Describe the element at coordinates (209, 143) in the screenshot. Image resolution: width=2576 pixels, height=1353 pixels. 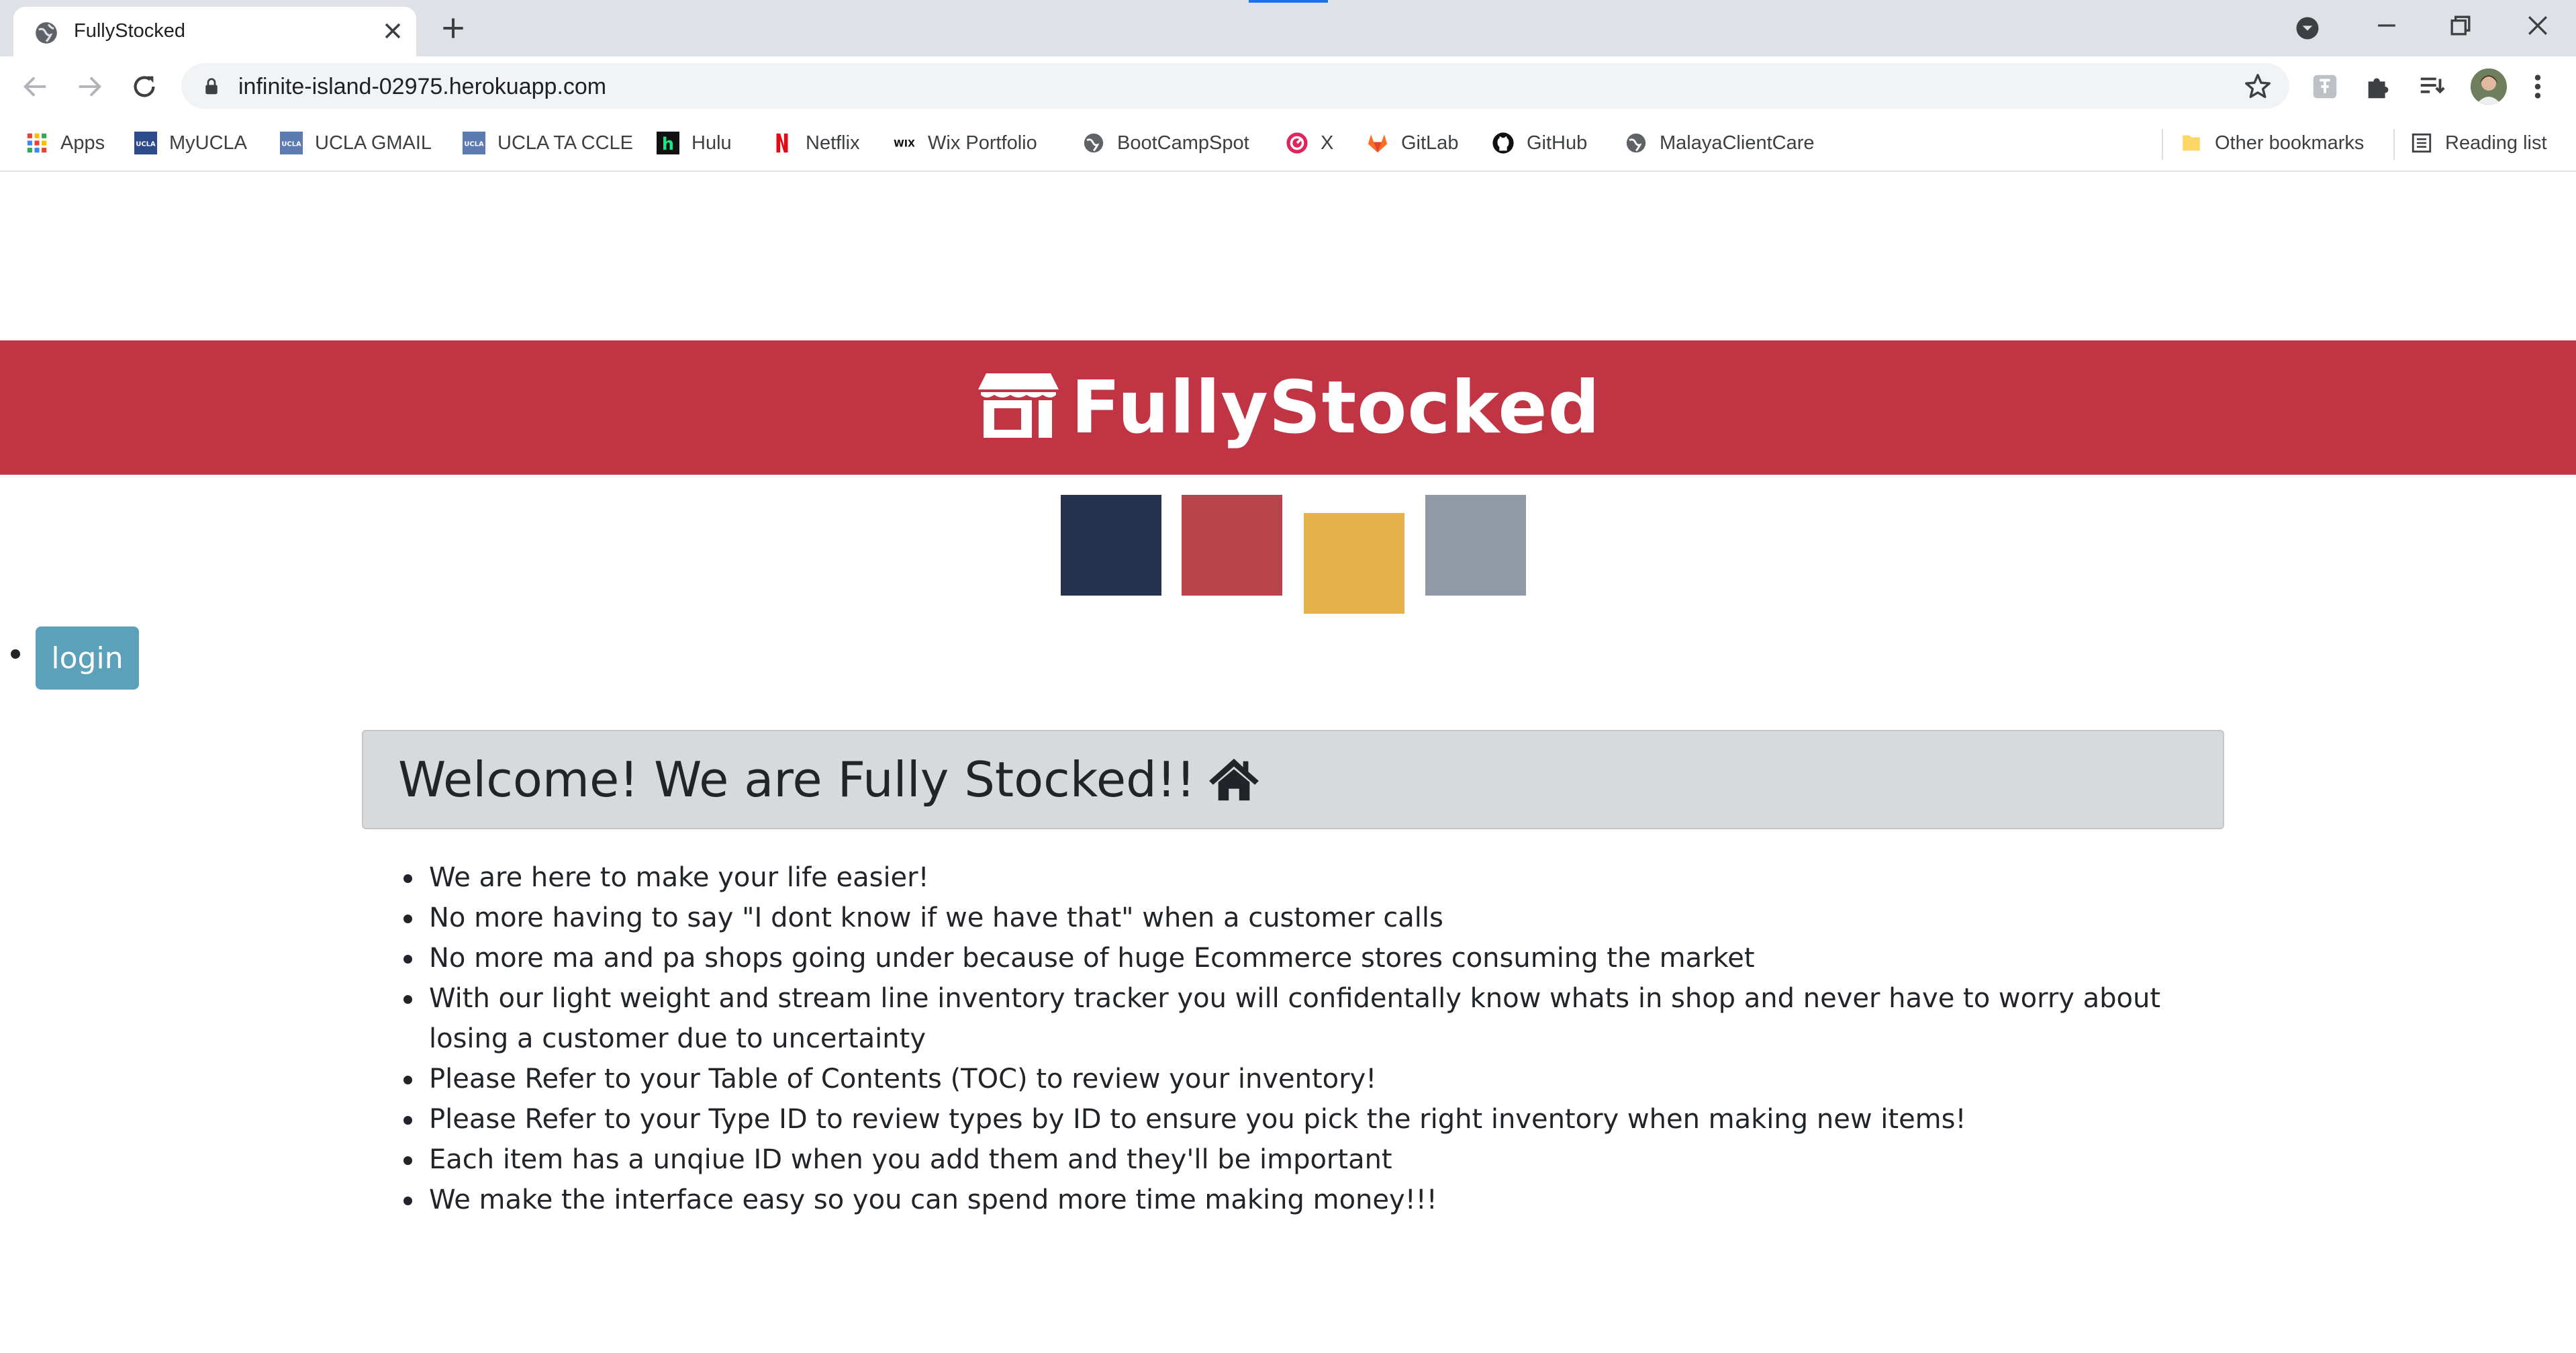
I see `bookmark-label: MyUCLA` at that location.